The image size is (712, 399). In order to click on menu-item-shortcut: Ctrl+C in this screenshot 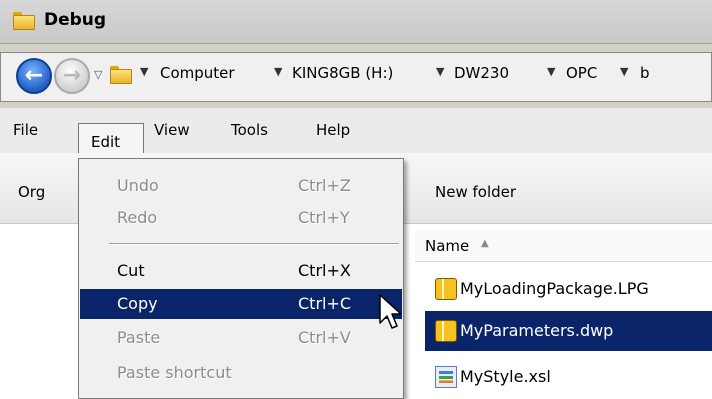, I will do `click(325, 303)`.